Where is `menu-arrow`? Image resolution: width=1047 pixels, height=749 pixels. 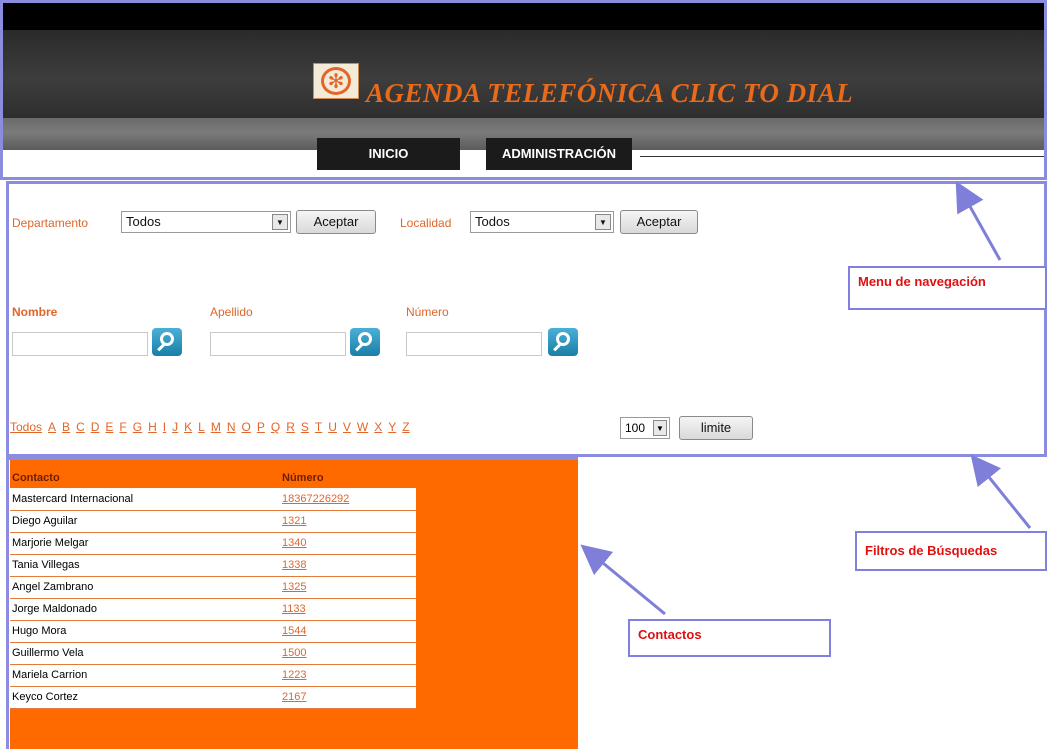 menu-arrow is located at coordinates (978, 220).